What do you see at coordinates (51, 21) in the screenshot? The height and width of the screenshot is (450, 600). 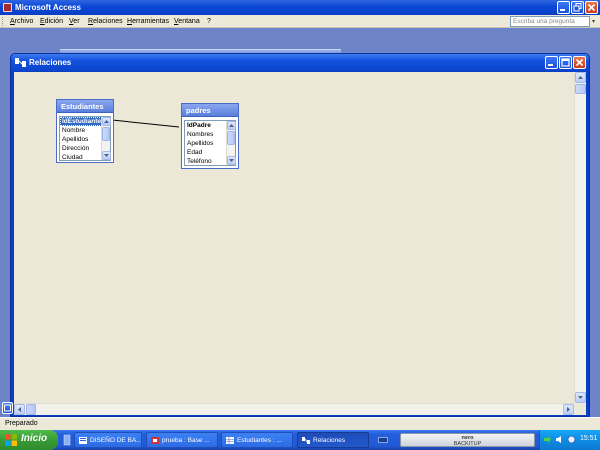 I see `menu-edicion: Edición` at bounding box center [51, 21].